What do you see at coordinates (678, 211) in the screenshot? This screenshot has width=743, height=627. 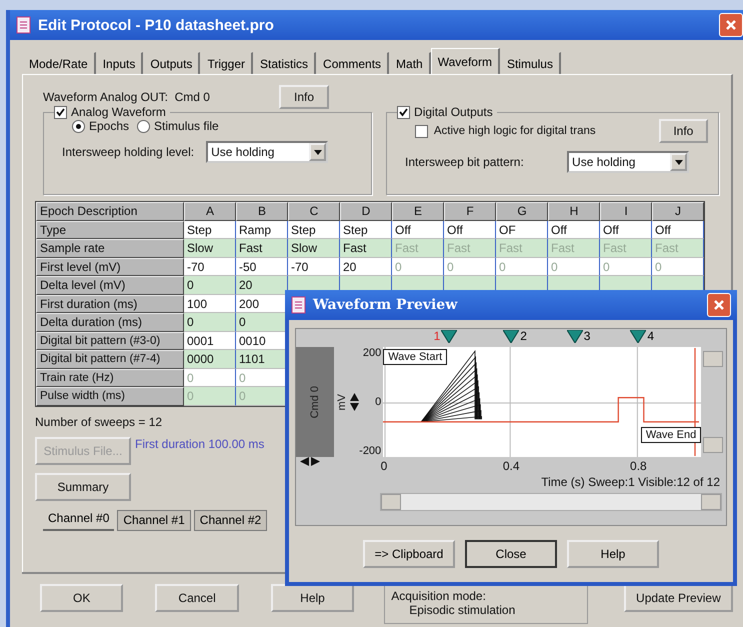 I see `column-header: J` at bounding box center [678, 211].